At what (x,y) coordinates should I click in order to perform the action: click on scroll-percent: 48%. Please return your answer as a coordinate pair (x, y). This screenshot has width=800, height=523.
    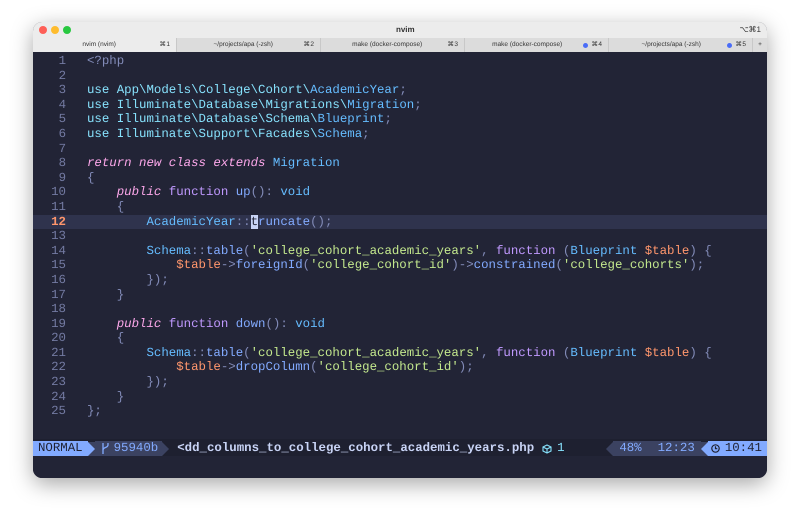
    Looking at the image, I should click on (630, 448).